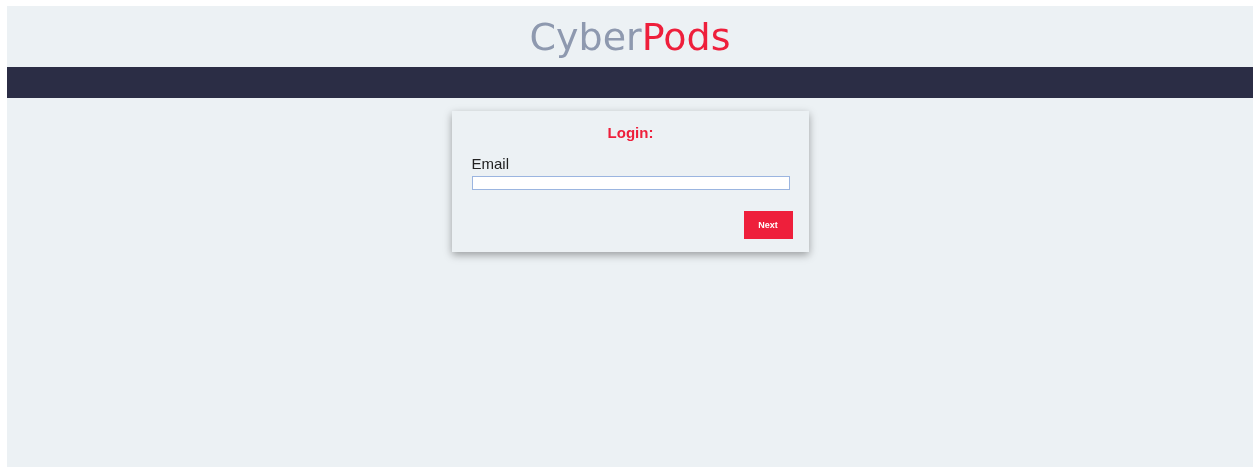  Describe the element at coordinates (768, 225) in the screenshot. I see `next-button: Next` at that location.